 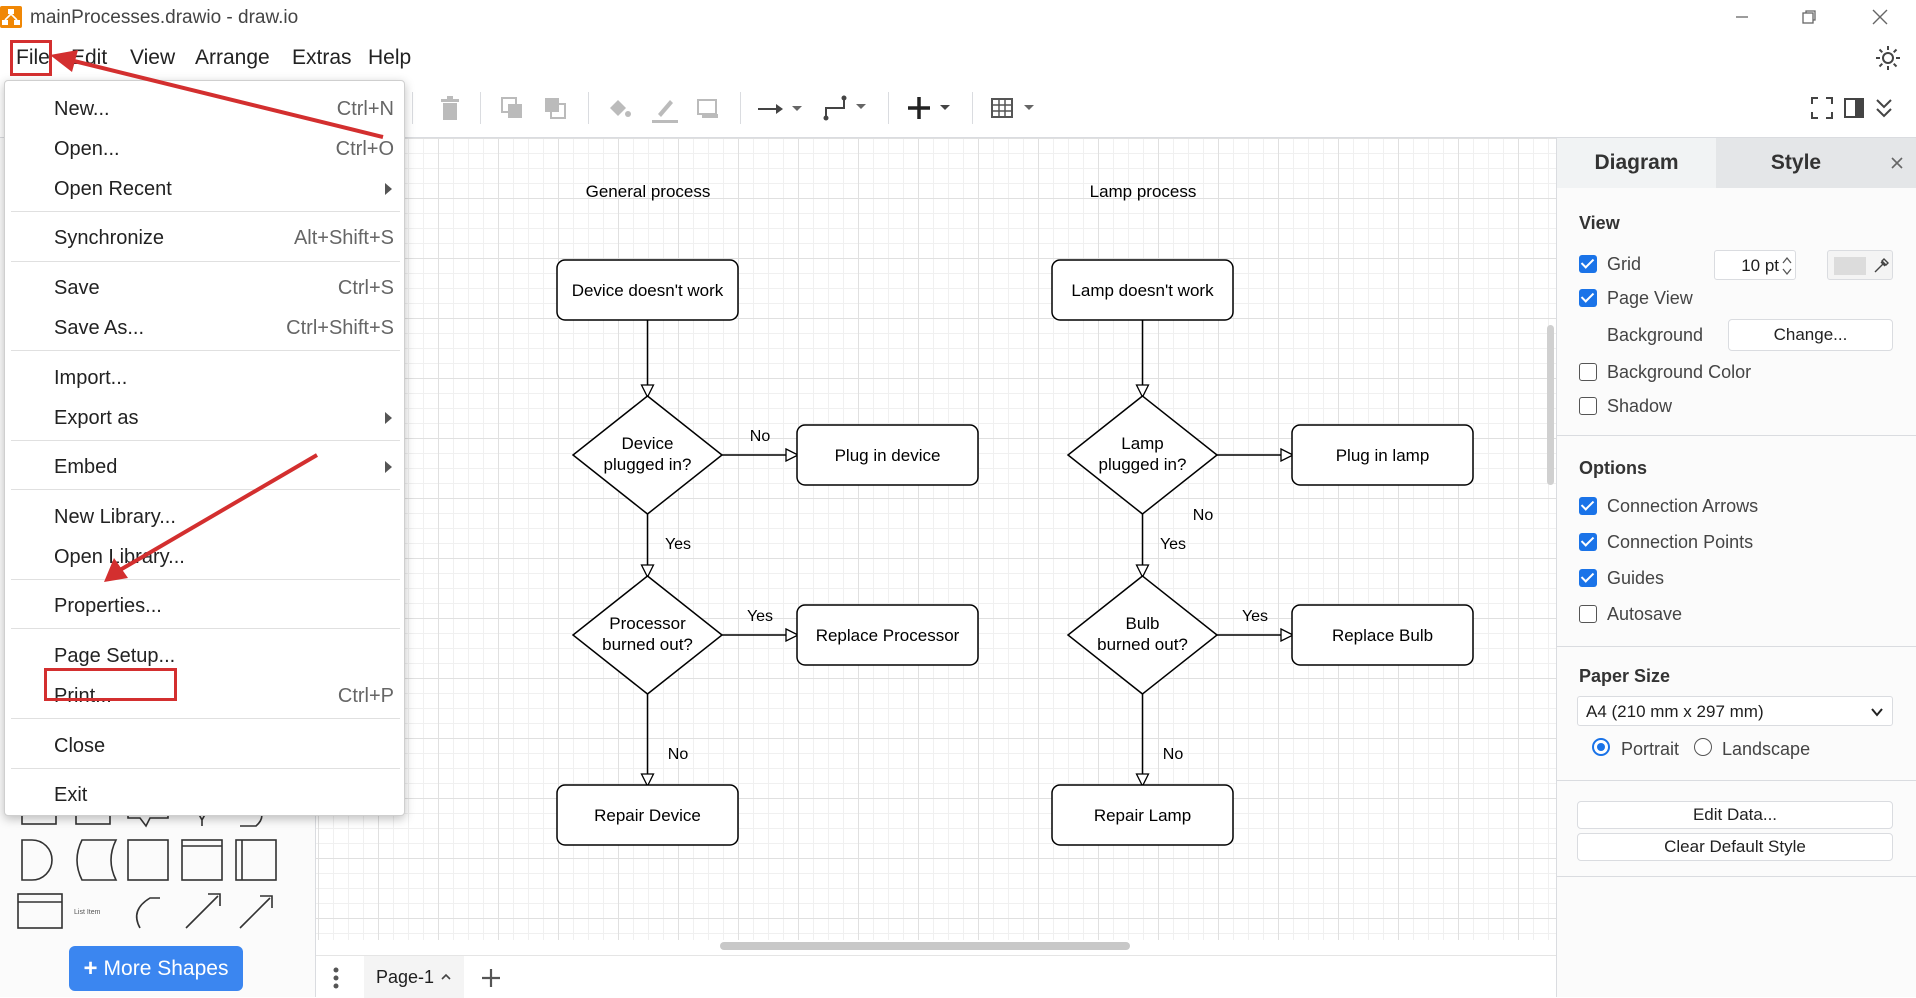 What do you see at coordinates (1588, 406) in the screenshot?
I see `shadow-checkbox` at bounding box center [1588, 406].